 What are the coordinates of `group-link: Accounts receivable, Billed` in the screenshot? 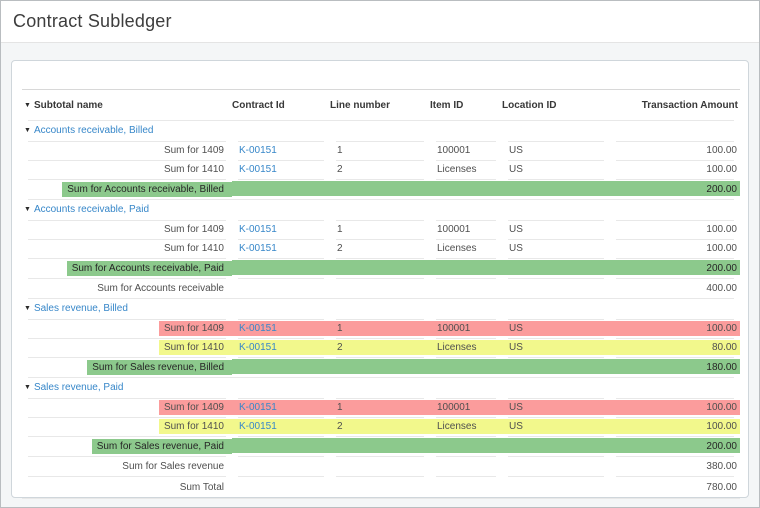 It's located at (94, 130).